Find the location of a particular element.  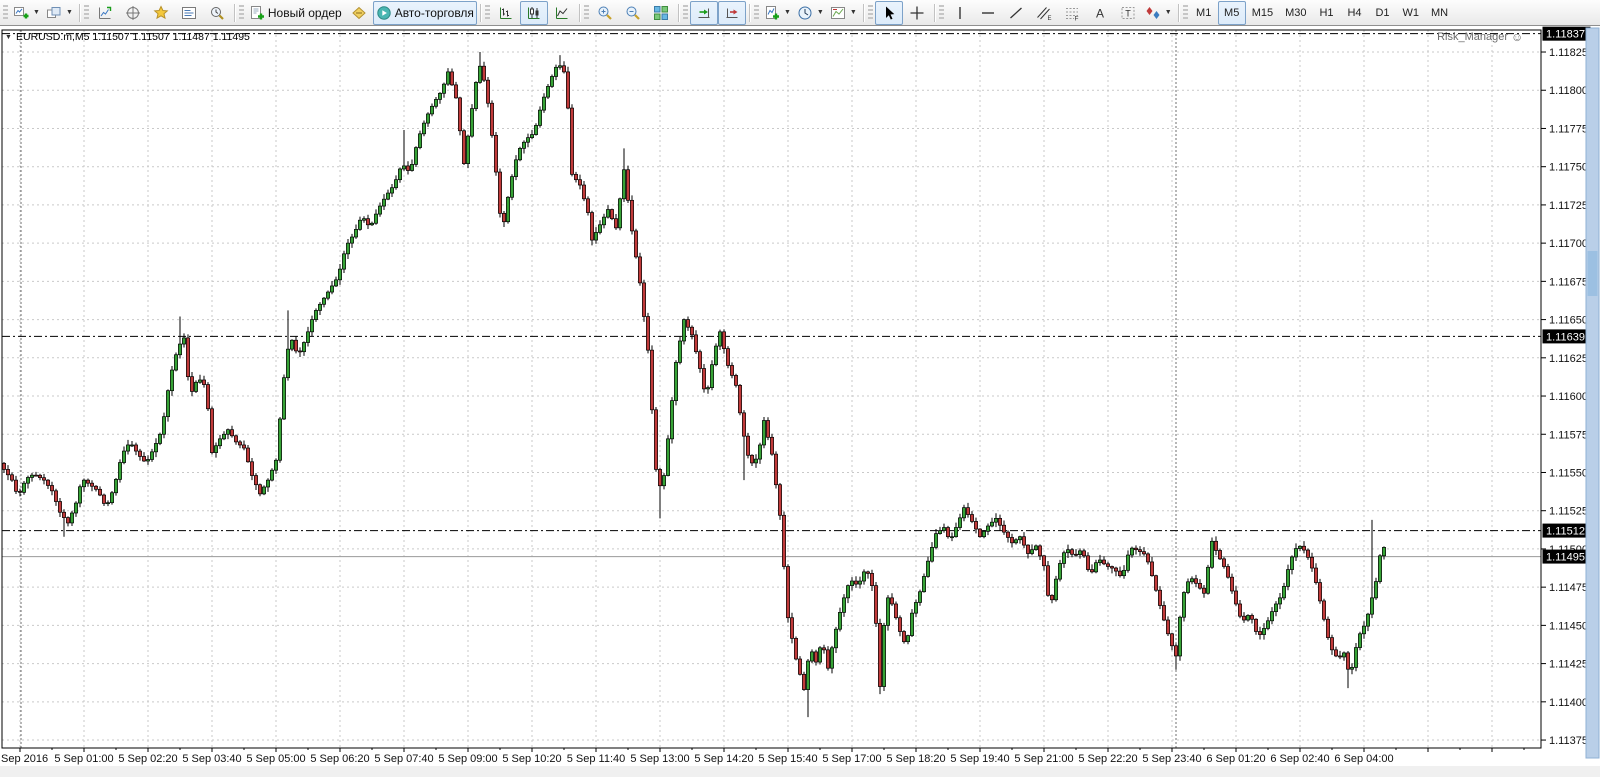

navigator-button is located at coordinates (161, 13).